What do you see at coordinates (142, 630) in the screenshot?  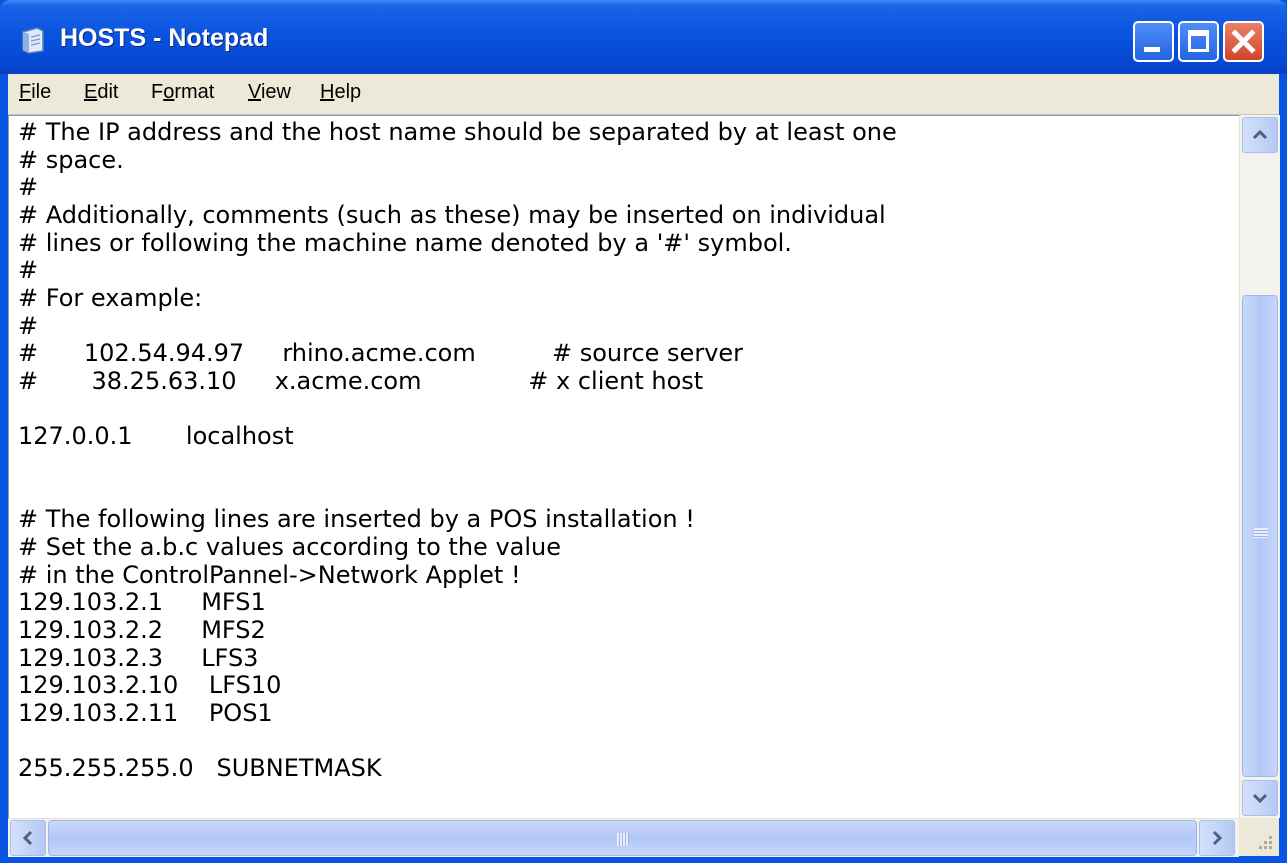 I see `text-line: 129.103.2.2 MFS2` at bounding box center [142, 630].